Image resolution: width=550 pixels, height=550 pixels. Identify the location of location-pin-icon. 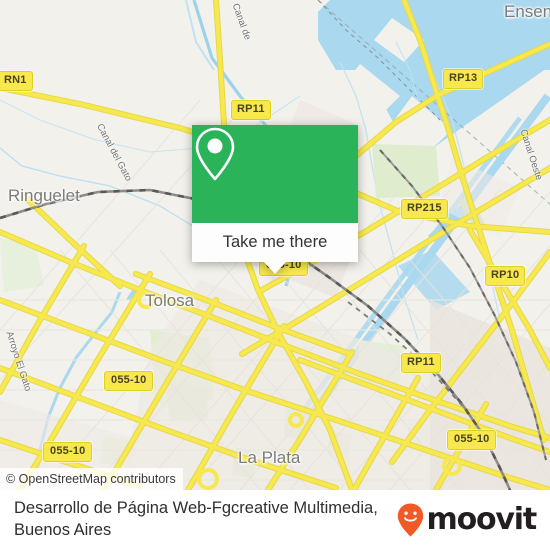
(215, 154).